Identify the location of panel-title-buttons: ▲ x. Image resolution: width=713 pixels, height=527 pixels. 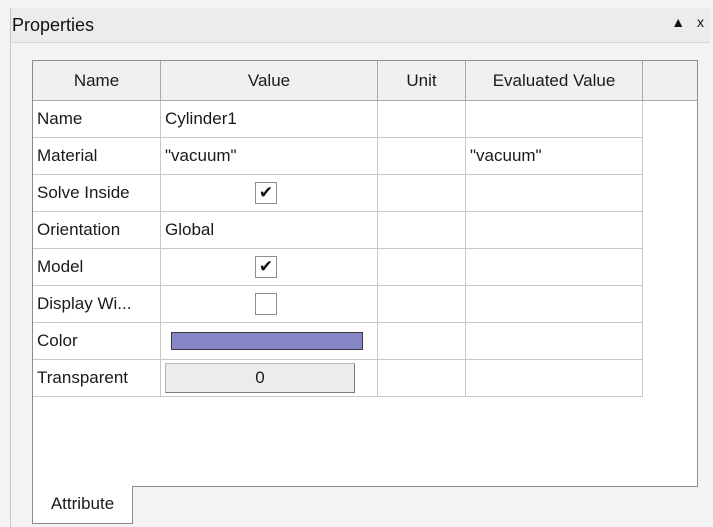
(689, 22).